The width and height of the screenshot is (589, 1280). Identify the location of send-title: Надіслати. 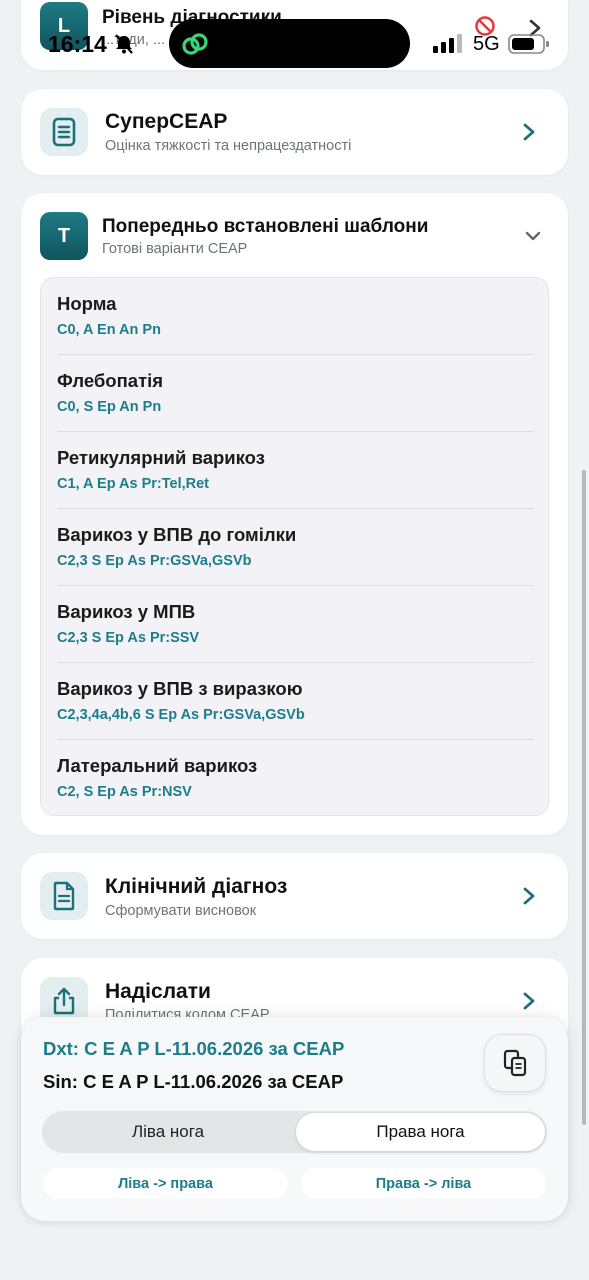
(158, 991).